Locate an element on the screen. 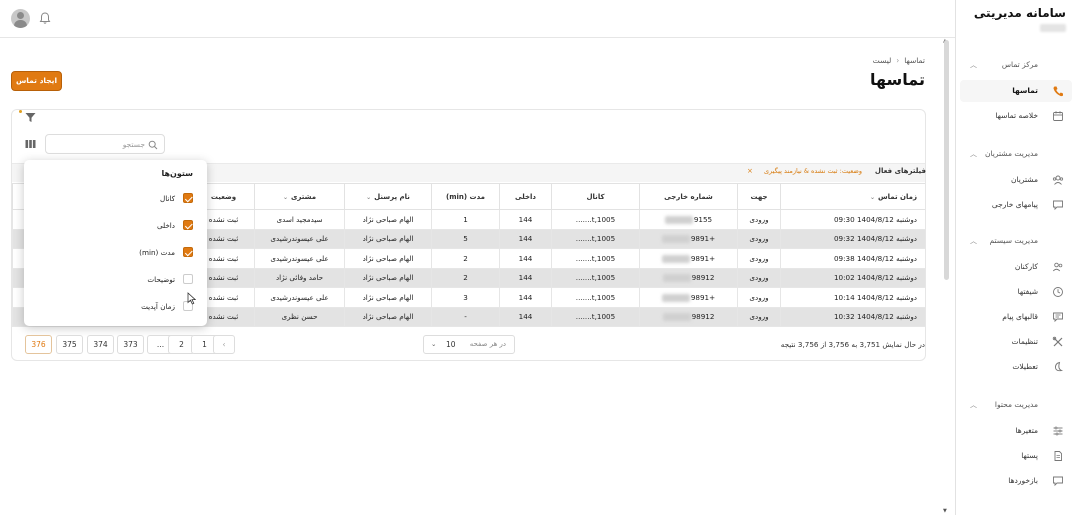 The image size is (1080, 515). active-filter-chip: وضعیت: ثبت نشده & نیازمند پیگیری is located at coordinates (813, 171).